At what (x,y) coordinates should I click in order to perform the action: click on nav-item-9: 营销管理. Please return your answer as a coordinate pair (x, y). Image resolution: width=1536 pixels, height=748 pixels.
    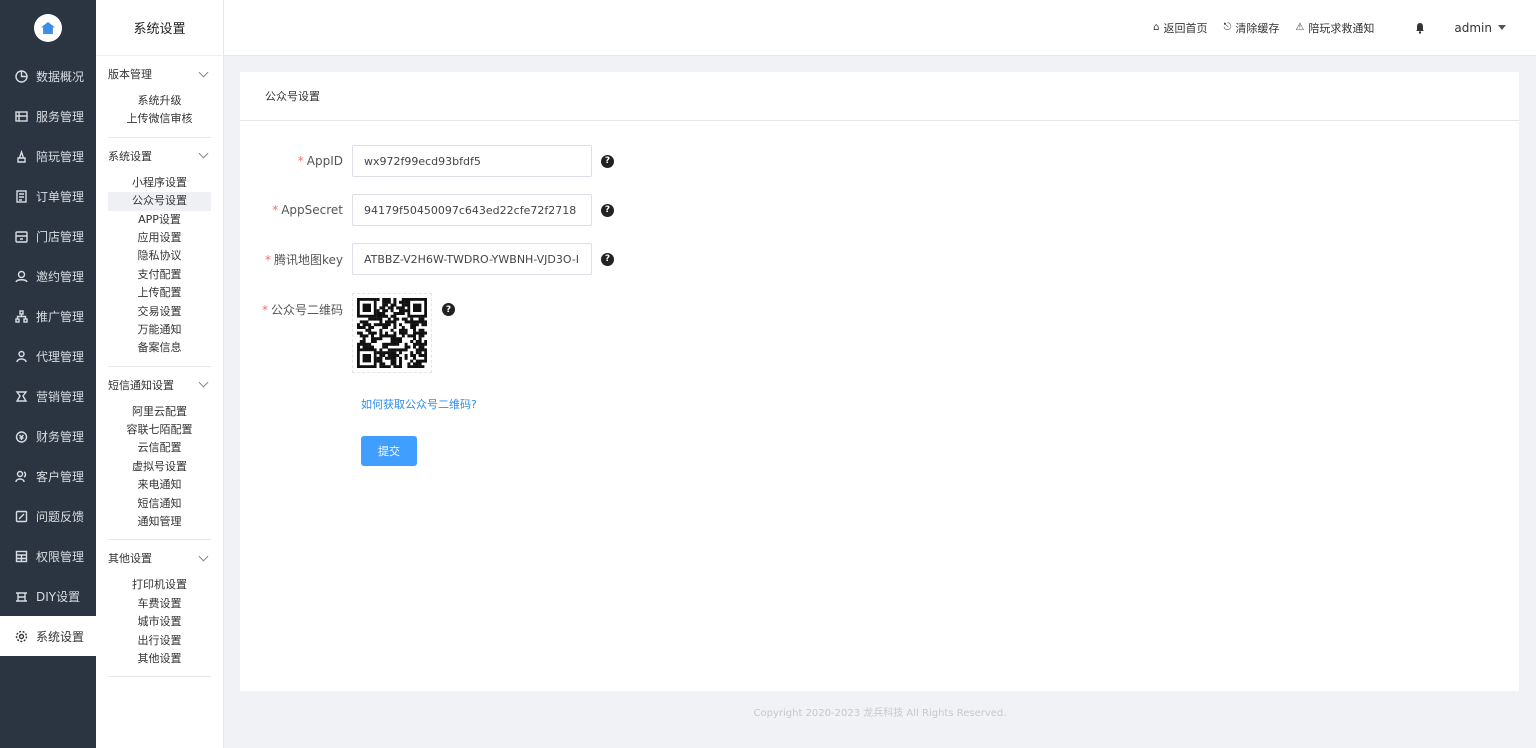
    Looking at the image, I should click on (48, 396).